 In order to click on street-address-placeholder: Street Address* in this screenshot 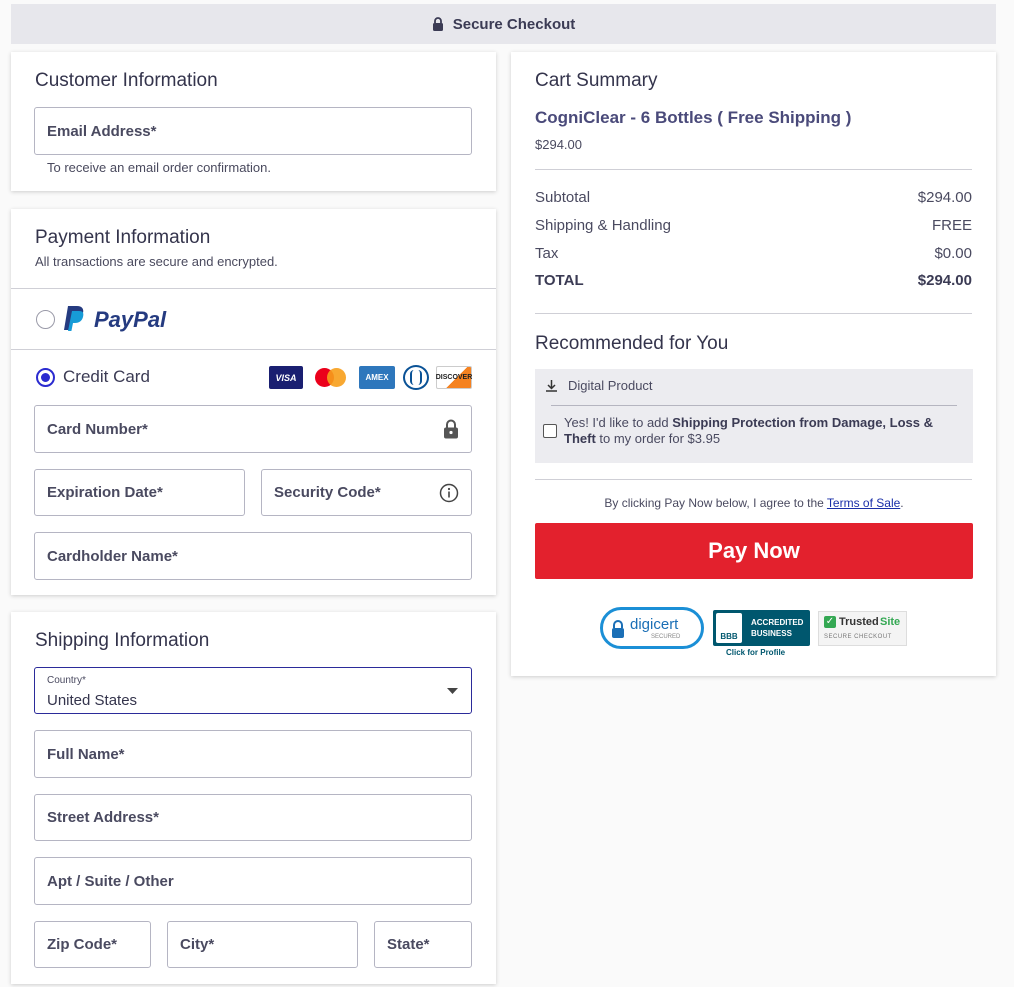, I will do `click(103, 817)`.